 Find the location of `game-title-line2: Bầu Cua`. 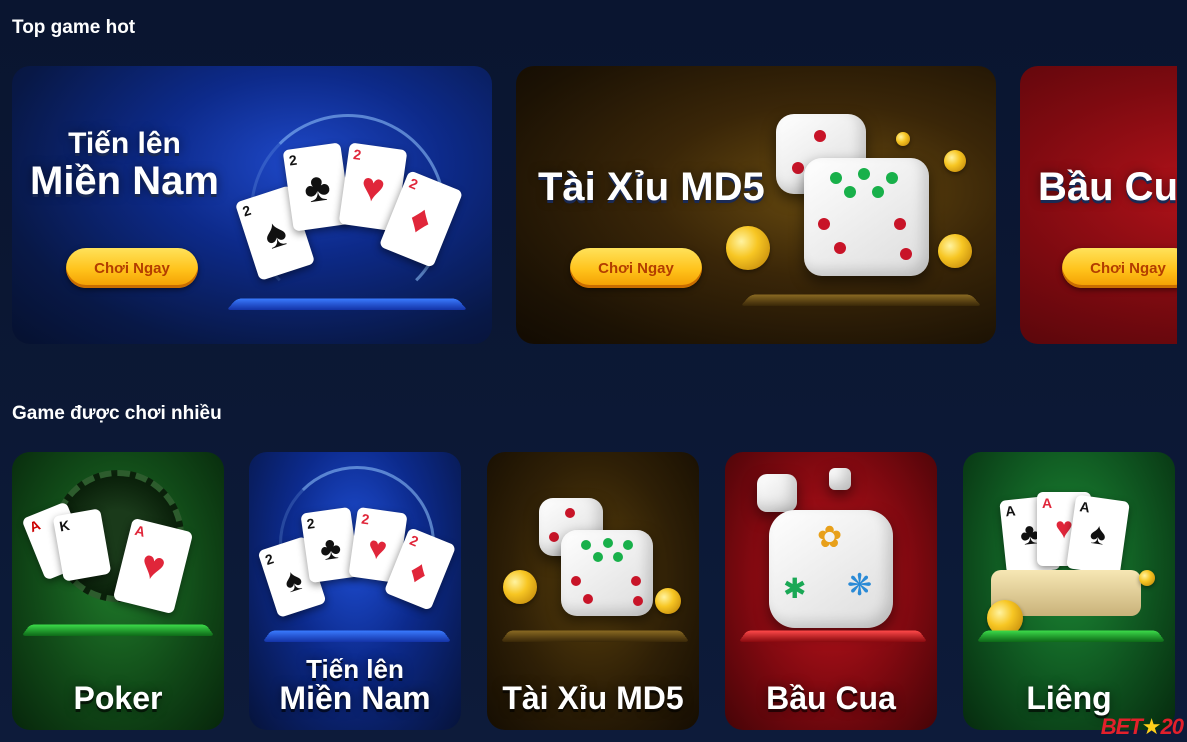

game-title-line2: Bầu Cua is located at coordinates (831, 698).